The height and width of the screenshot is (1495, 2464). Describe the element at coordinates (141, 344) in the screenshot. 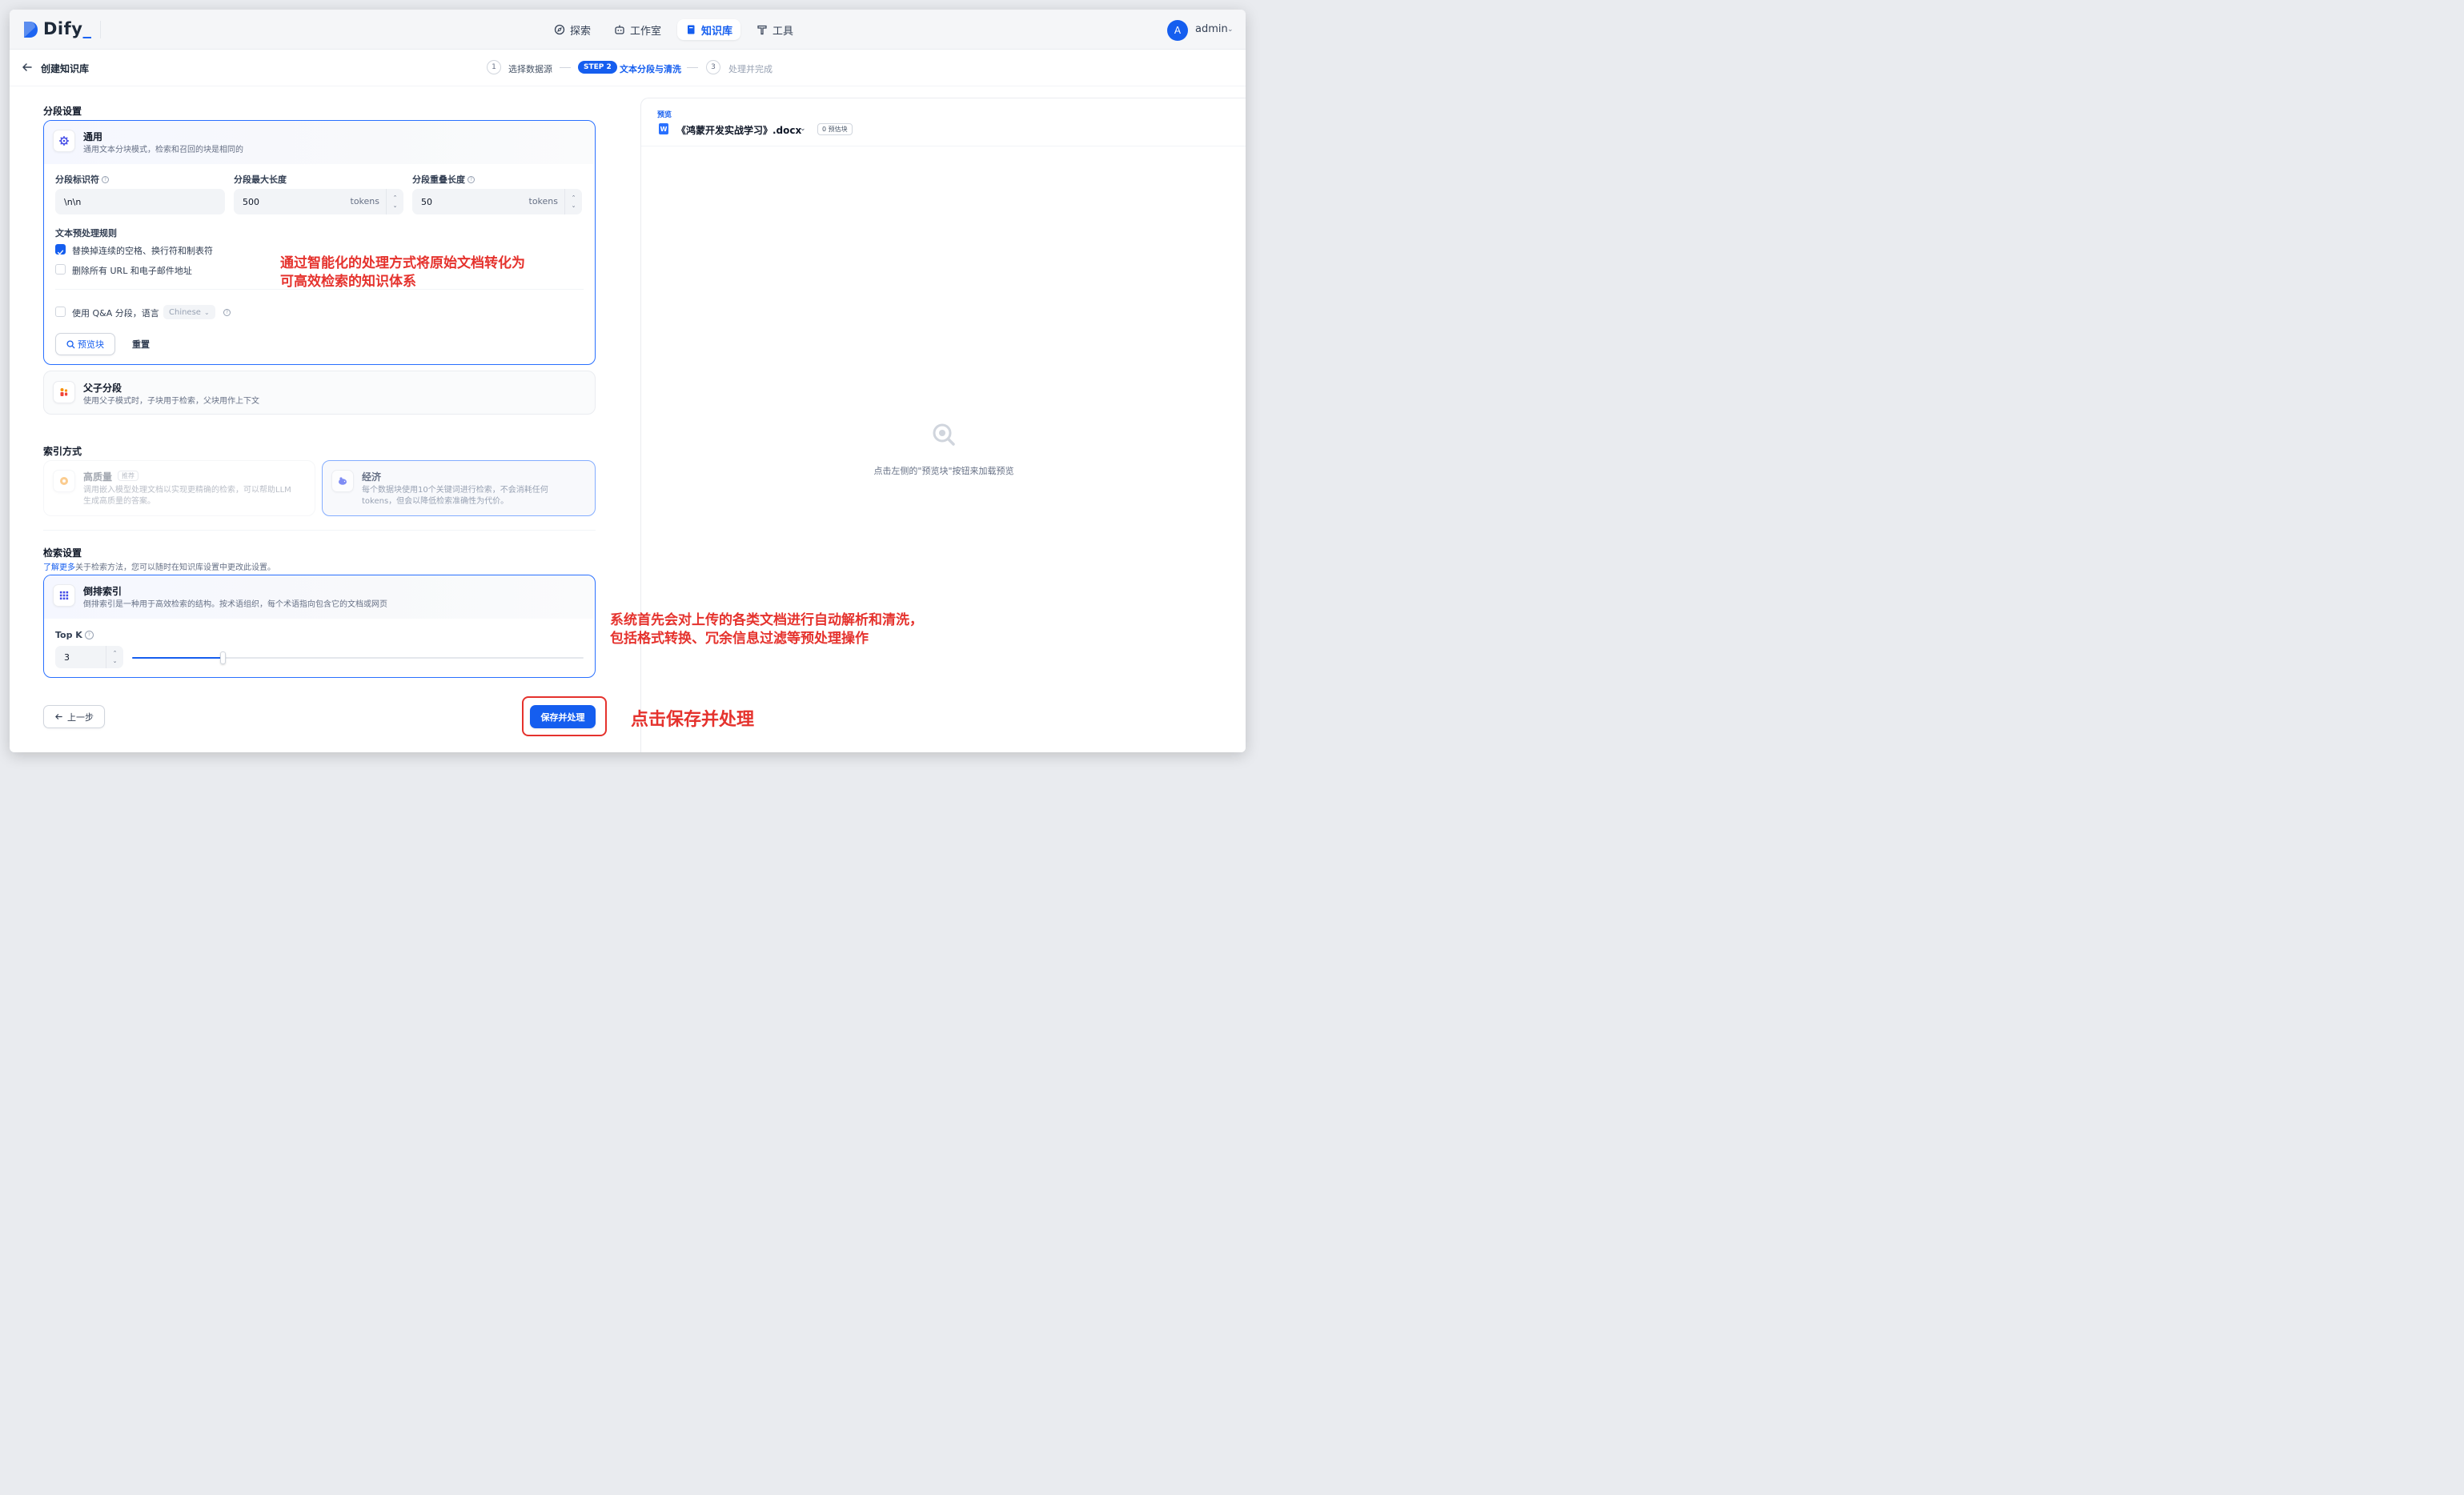

I see `reset-button: 重置` at that location.